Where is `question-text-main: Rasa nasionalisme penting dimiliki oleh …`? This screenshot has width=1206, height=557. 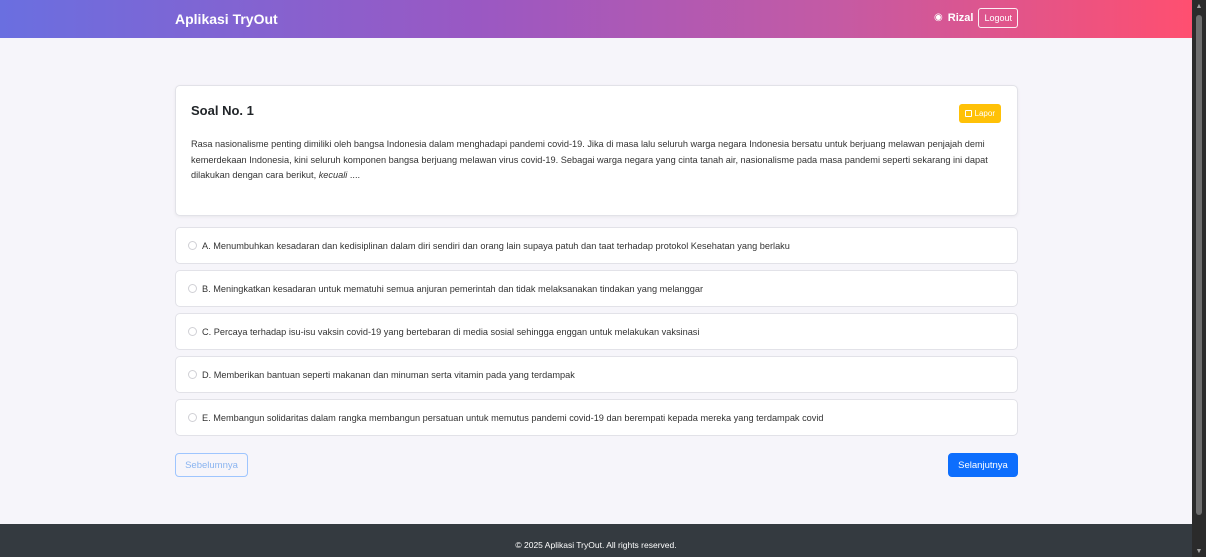 question-text-main: Rasa nasionalisme penting dimiliki oleh … is located at coordinates (589, 159).